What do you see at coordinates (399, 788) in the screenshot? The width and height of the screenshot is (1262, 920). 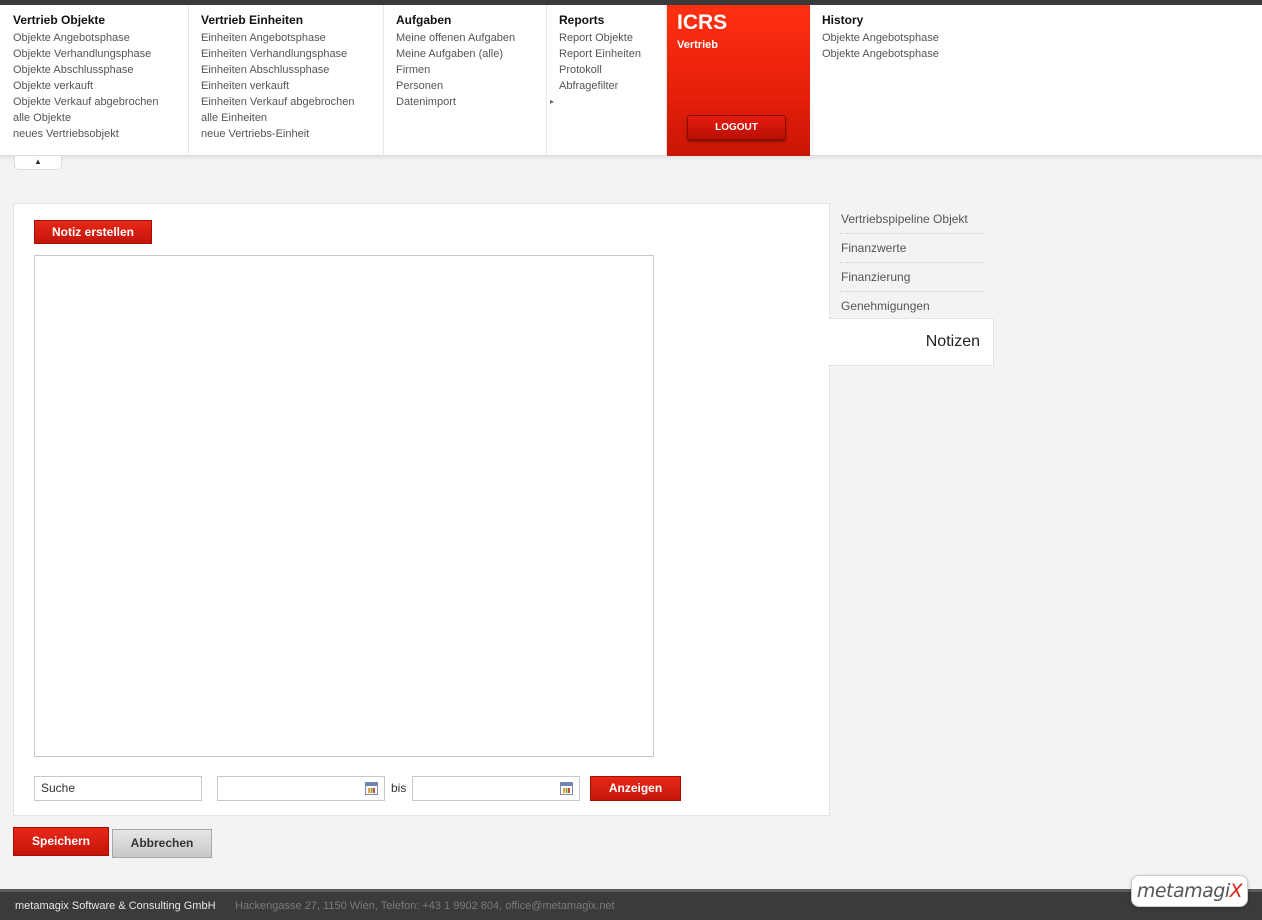 I see `bis-label: bis` at bounding box center [399, 788].